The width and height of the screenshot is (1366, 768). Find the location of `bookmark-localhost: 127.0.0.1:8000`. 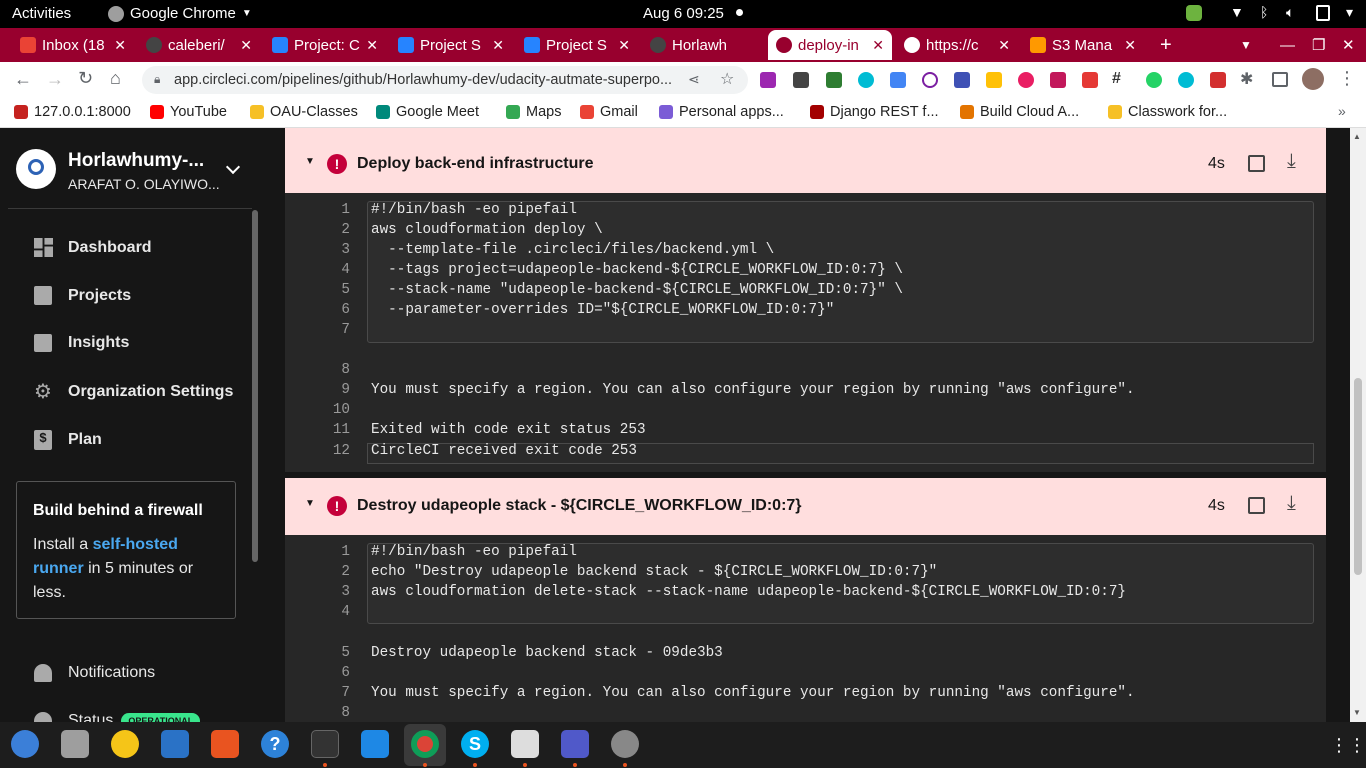

bookmark-localhost: 127.0.0.1:8000 is located at coordinates (72, 112).